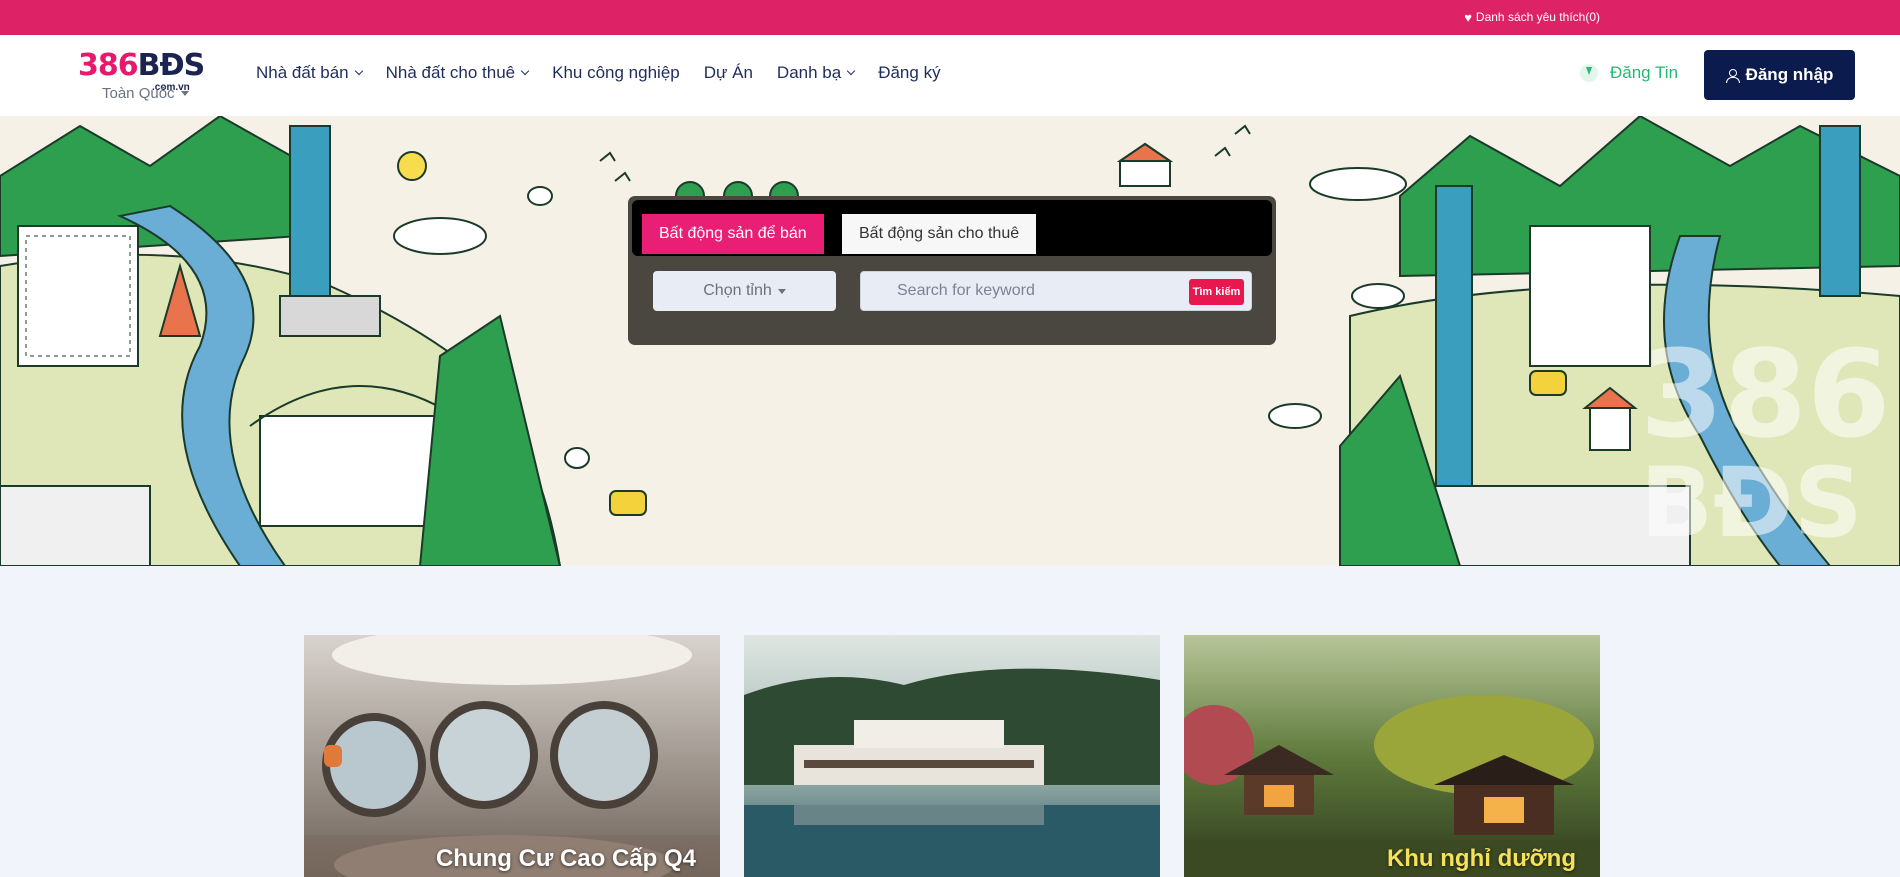  I want to click on nav-item-directory: Danh bạ, so click(816, 73).